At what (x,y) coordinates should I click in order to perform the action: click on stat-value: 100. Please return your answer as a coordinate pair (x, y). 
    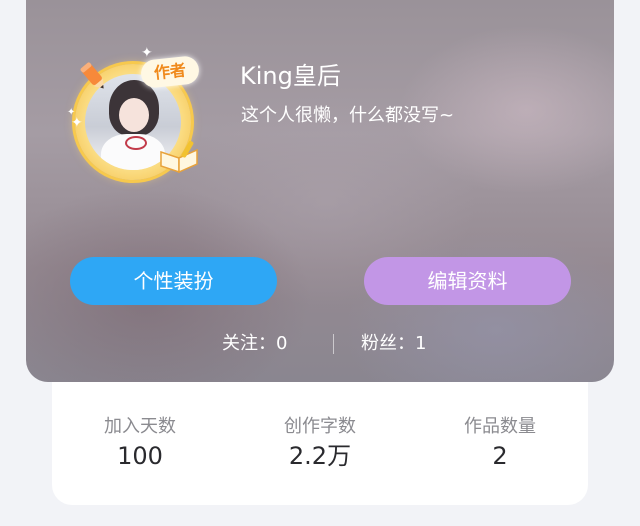
    Looking at the image, I should click on (140, 456).